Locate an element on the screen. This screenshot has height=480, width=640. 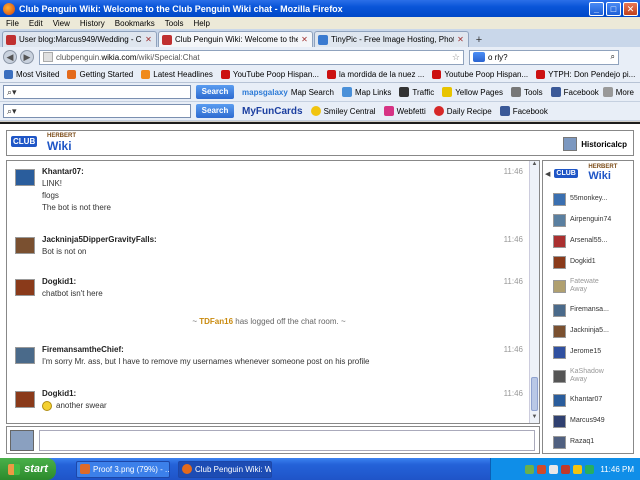
user-list-item: Khantar07 is located at coordinates (593, 400).